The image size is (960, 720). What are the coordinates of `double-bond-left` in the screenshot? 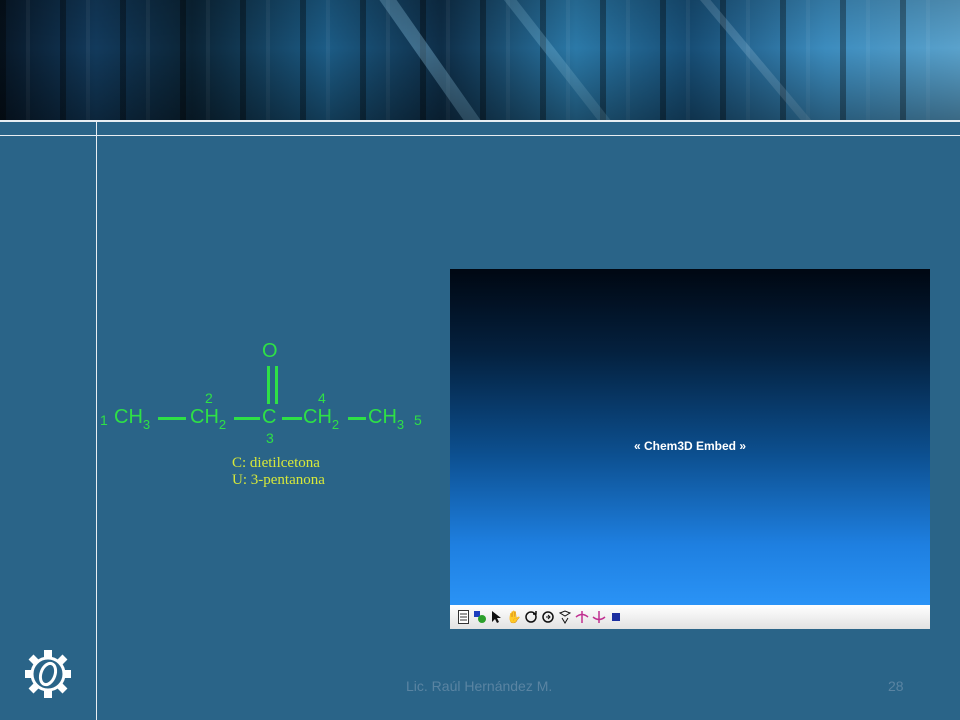 It's located at (268, 385).